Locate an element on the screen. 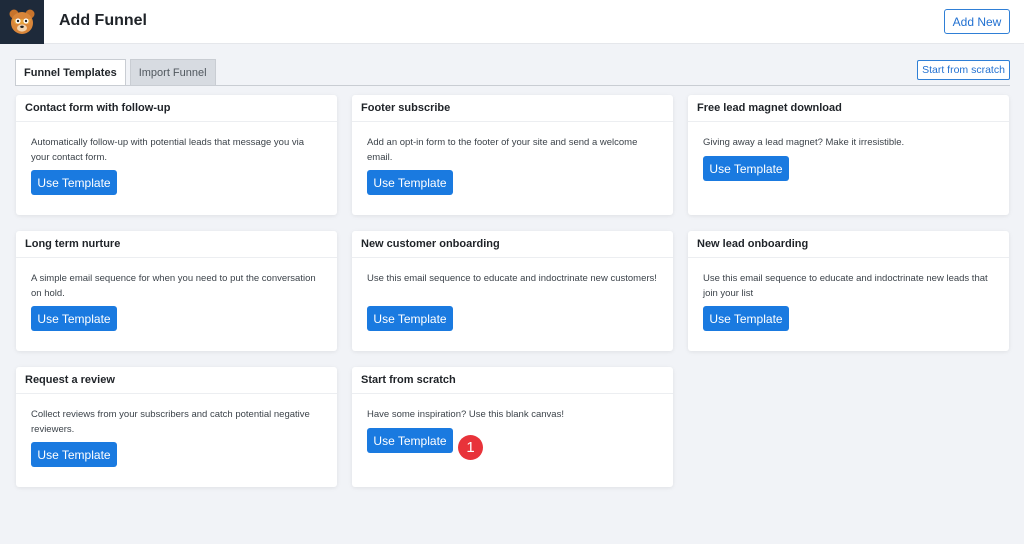 The image size is (1024, 544). add-new-button: Add New is located at coordinates (977, 21).